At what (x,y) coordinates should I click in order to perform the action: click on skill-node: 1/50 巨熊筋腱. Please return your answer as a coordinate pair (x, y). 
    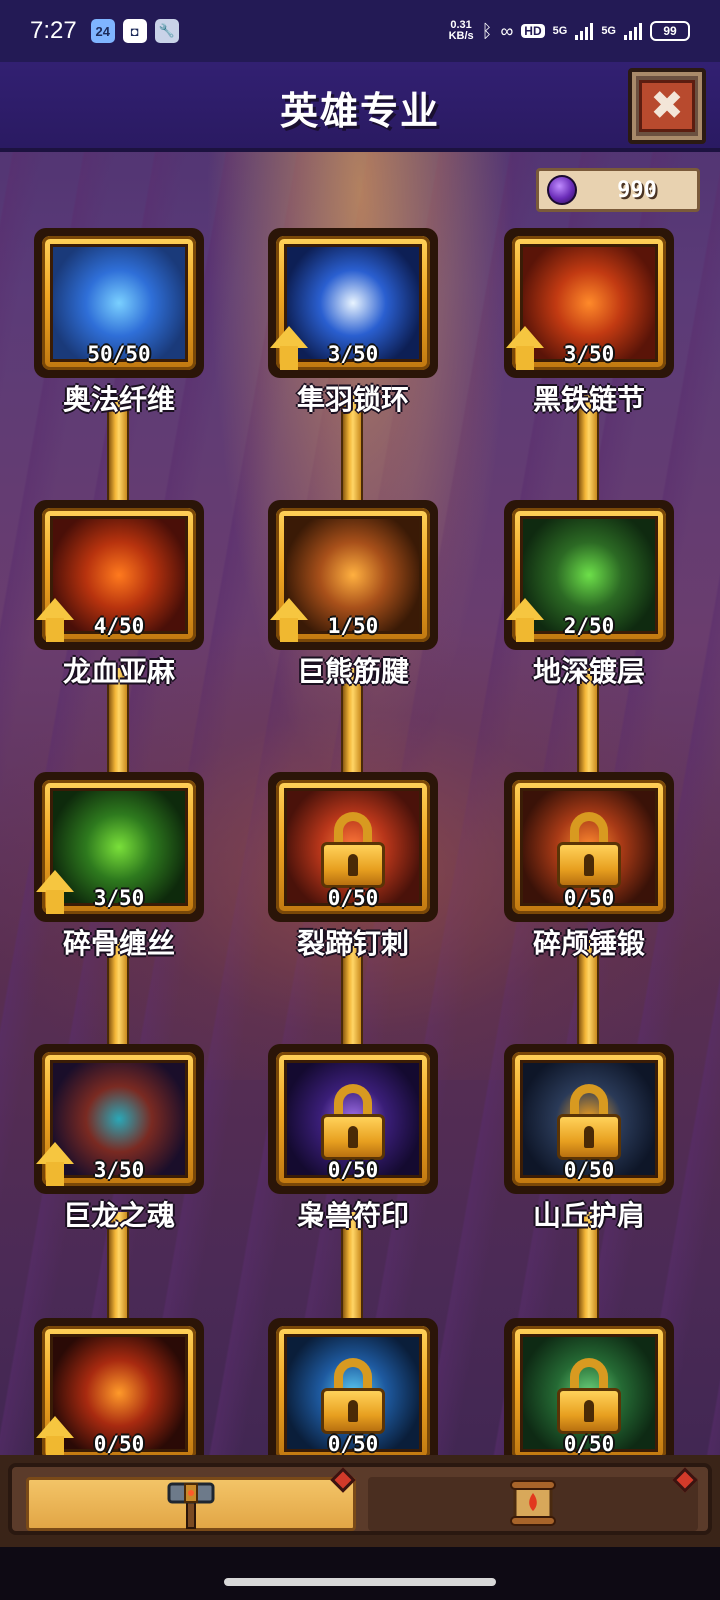
    Looking at the image, I should click on (353, 600).